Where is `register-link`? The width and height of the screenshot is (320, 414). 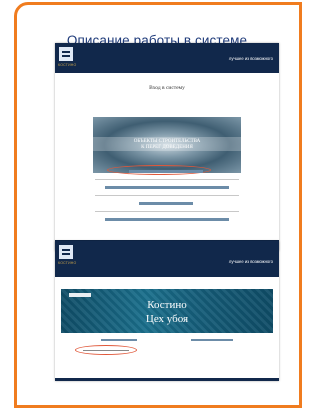
register-link is located at coordinates (167, 219).